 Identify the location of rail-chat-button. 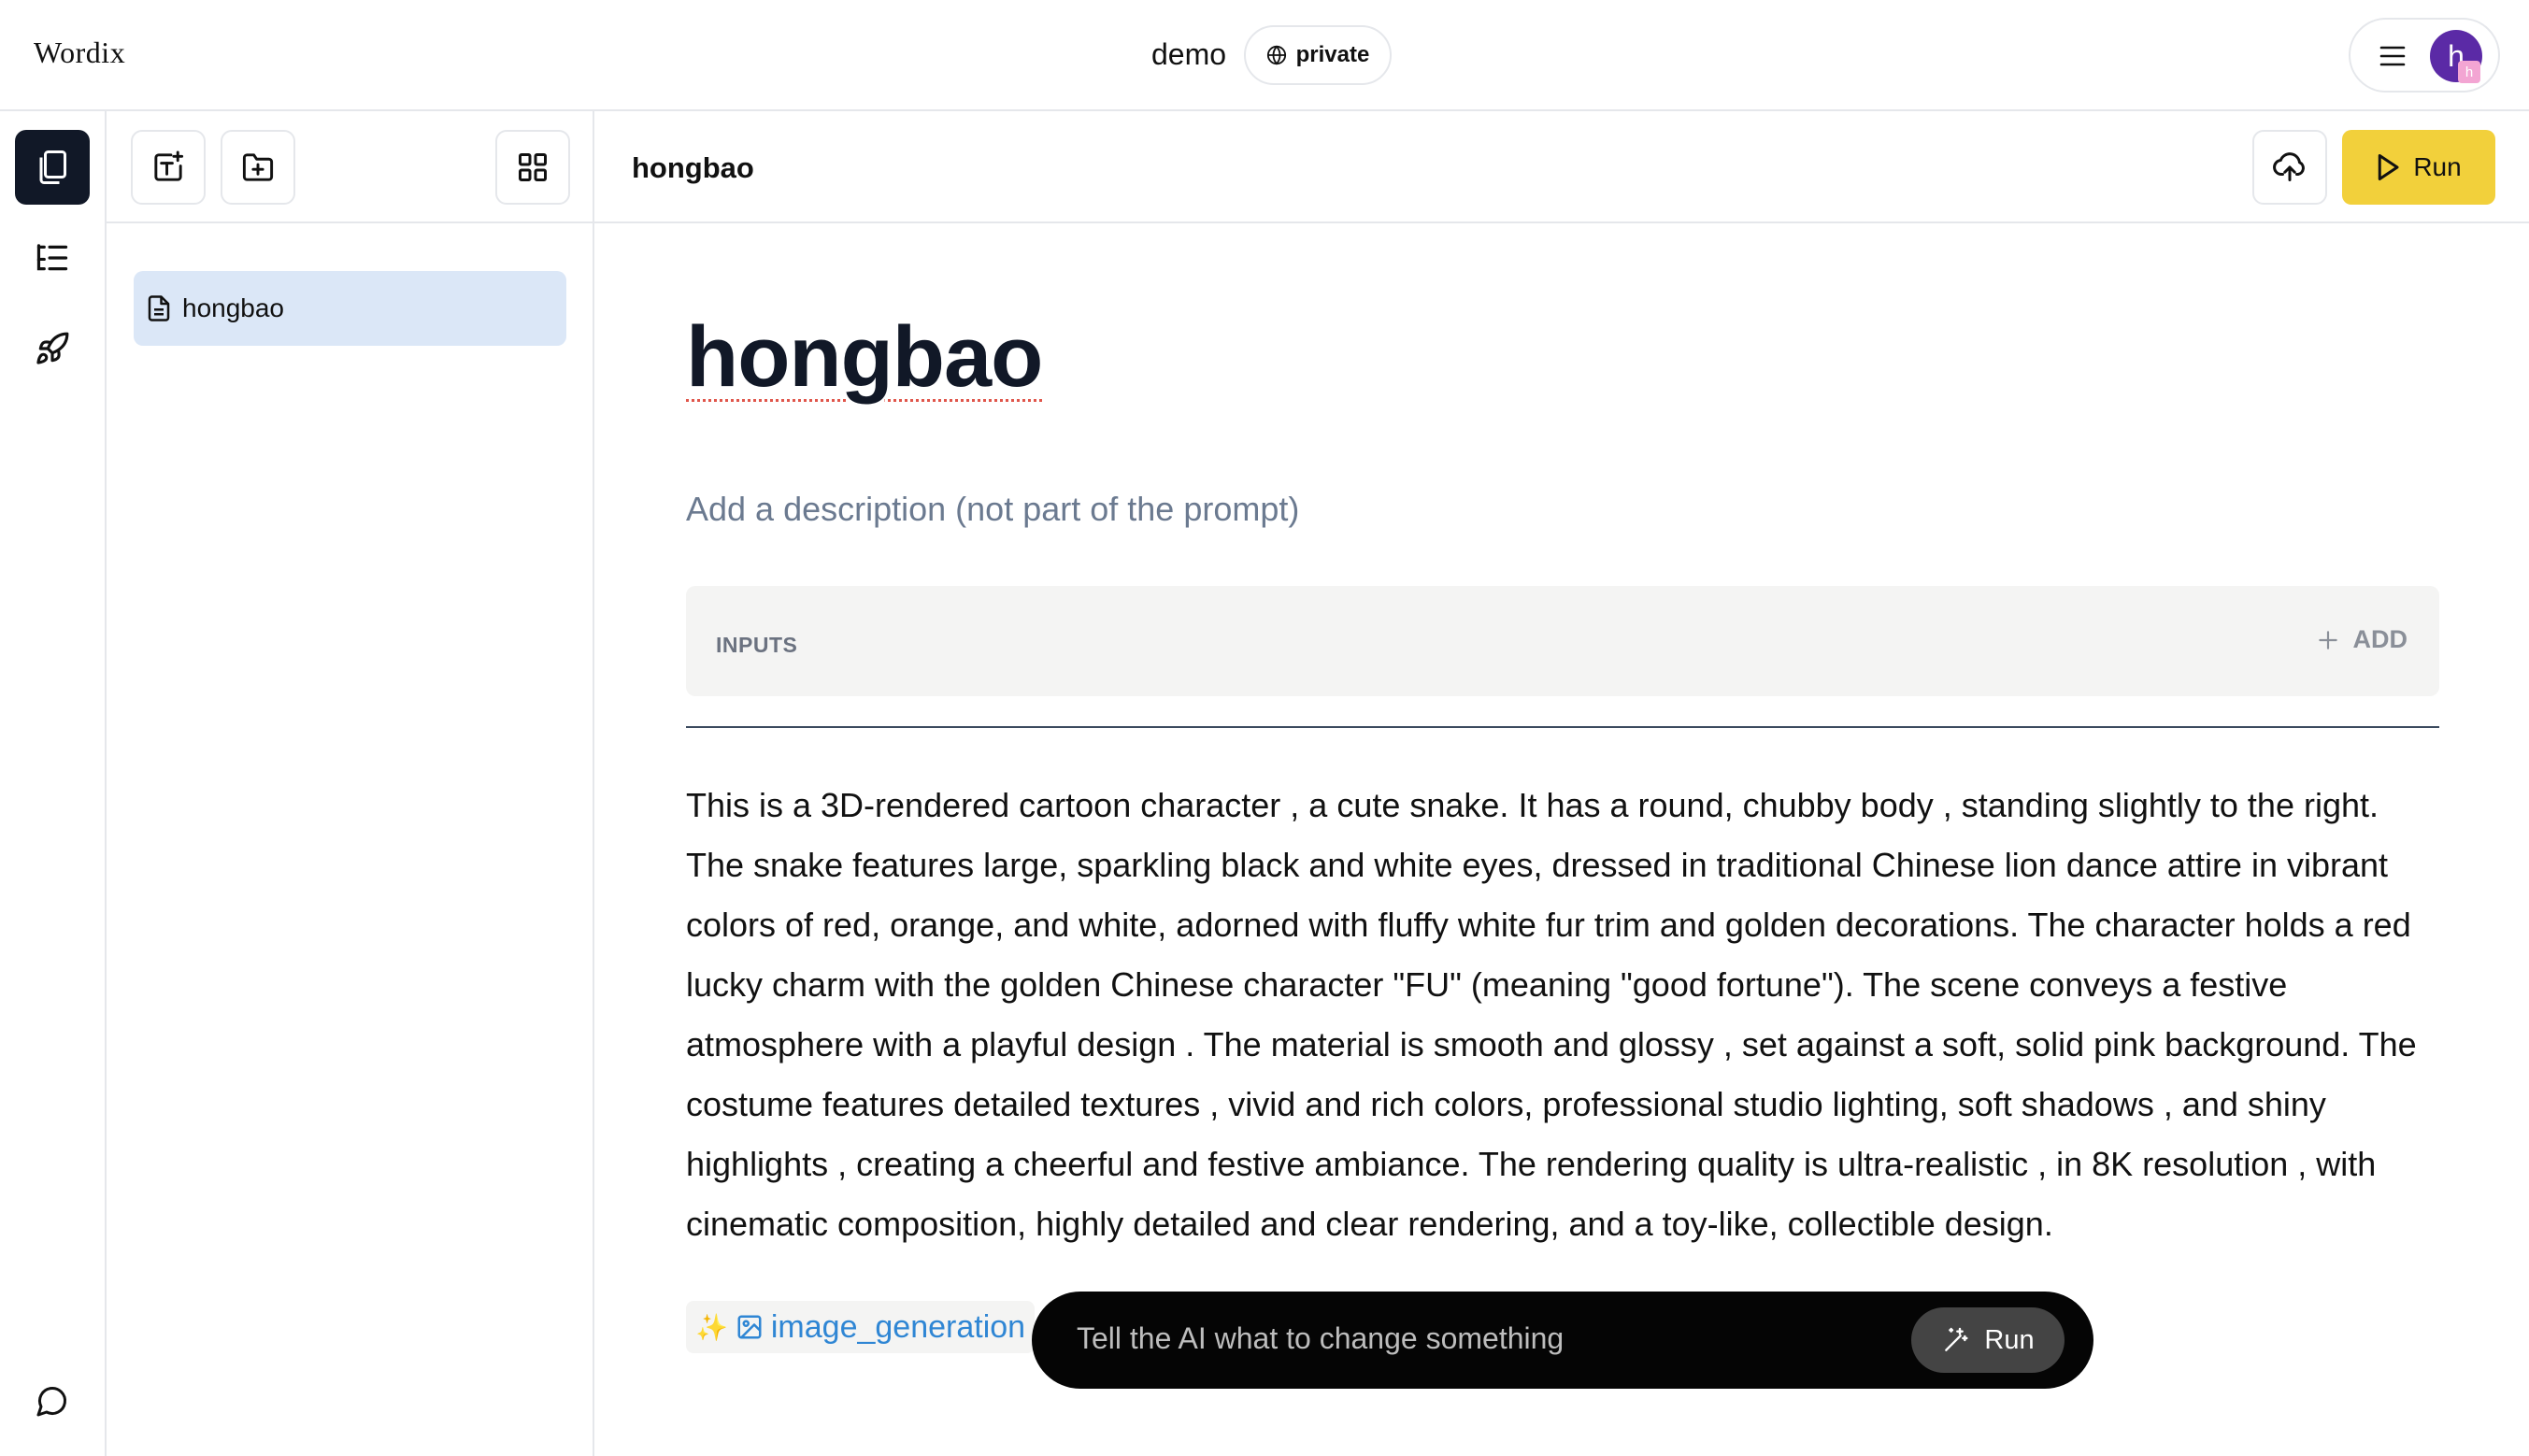
(53, 1400).